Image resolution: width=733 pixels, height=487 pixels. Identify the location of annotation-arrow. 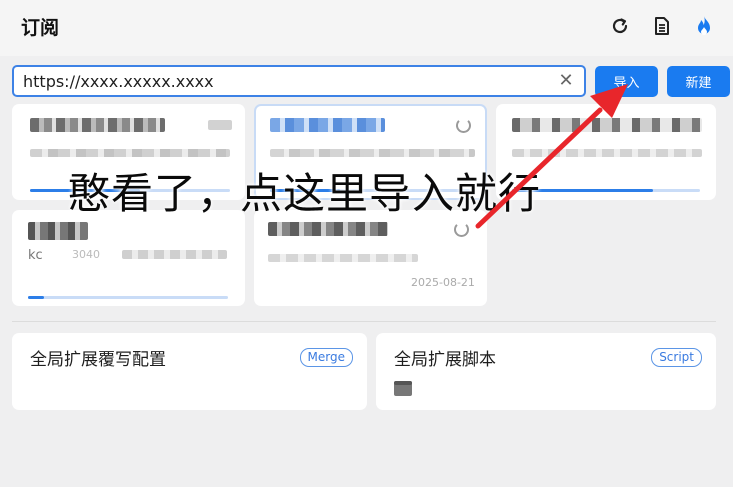
(551, 156).